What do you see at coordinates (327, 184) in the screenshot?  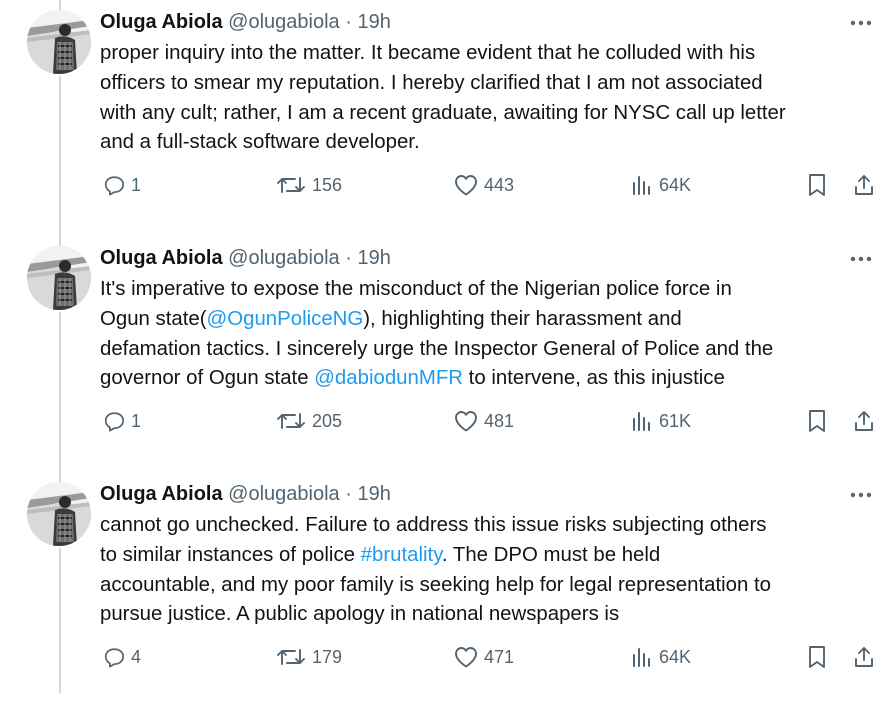 I see `repost-count: 156` at bounding box center [327, 184].